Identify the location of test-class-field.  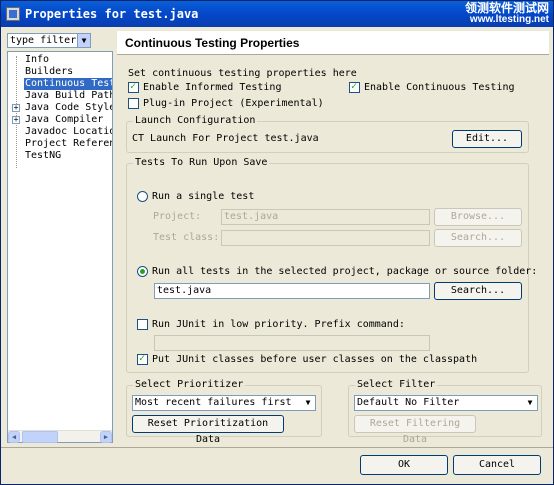
(325, 238).